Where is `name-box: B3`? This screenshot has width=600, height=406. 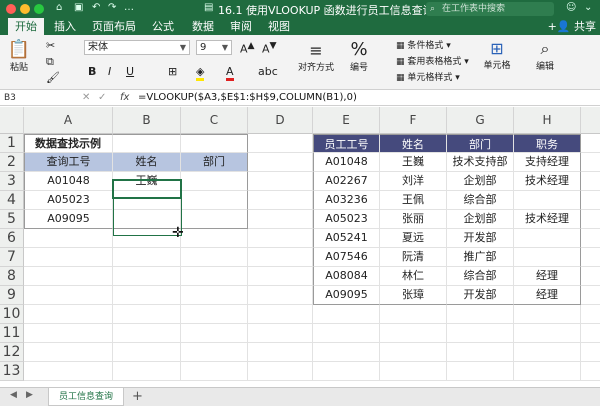
name-box: B3 is located at coordinates (34, 98).